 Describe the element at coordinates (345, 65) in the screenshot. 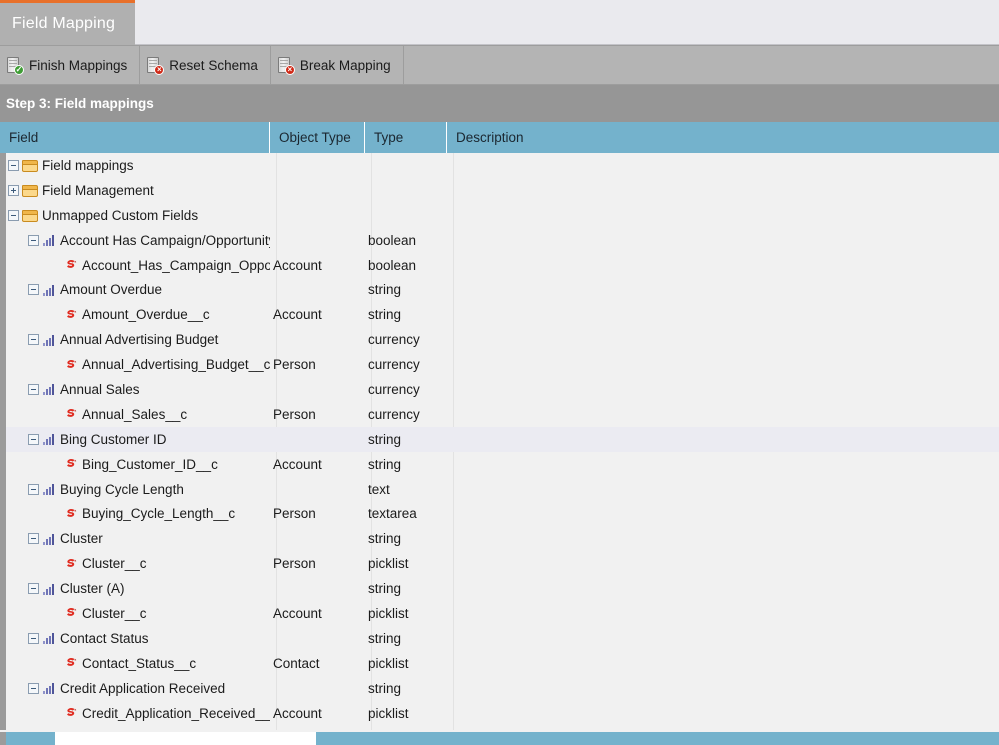

I see `toolbar-button-label: Break Mapping` at that location.